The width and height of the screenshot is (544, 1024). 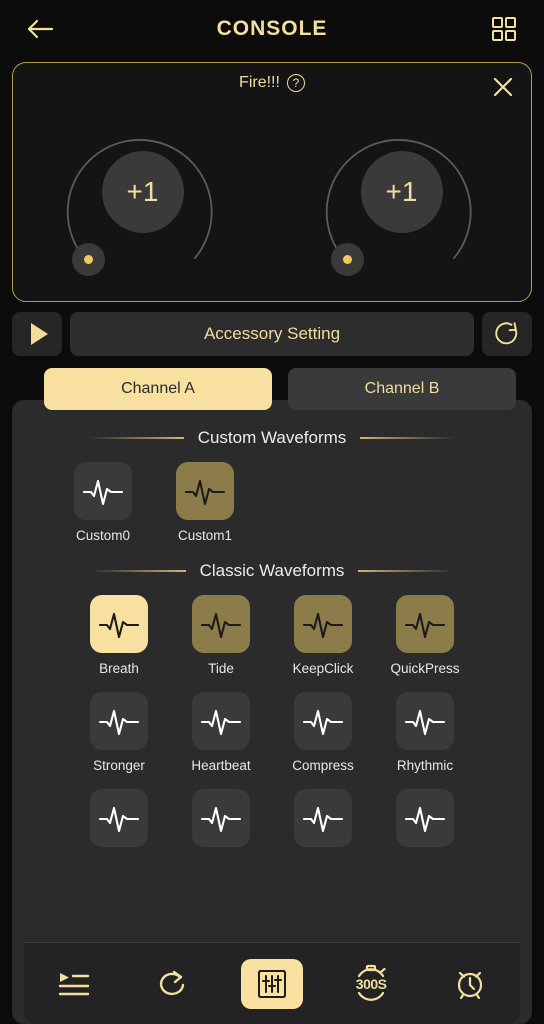 I want to click on custom-waveforms-header: Custom Waveforms, so click(x=272, y=438).